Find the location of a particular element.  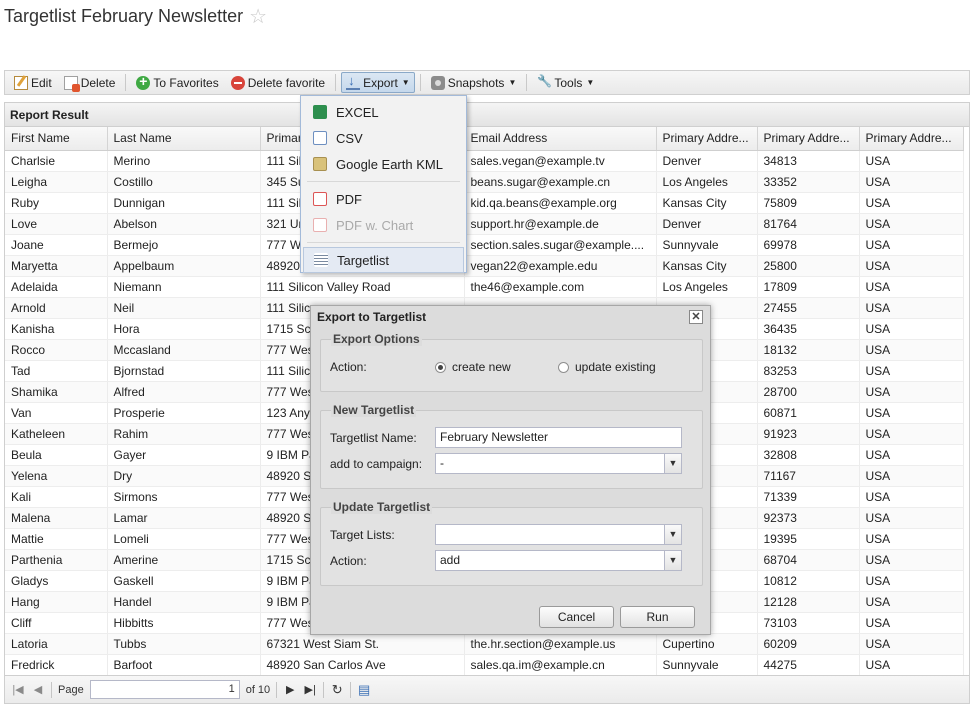

list-icon is located at coordinates (321, 260).